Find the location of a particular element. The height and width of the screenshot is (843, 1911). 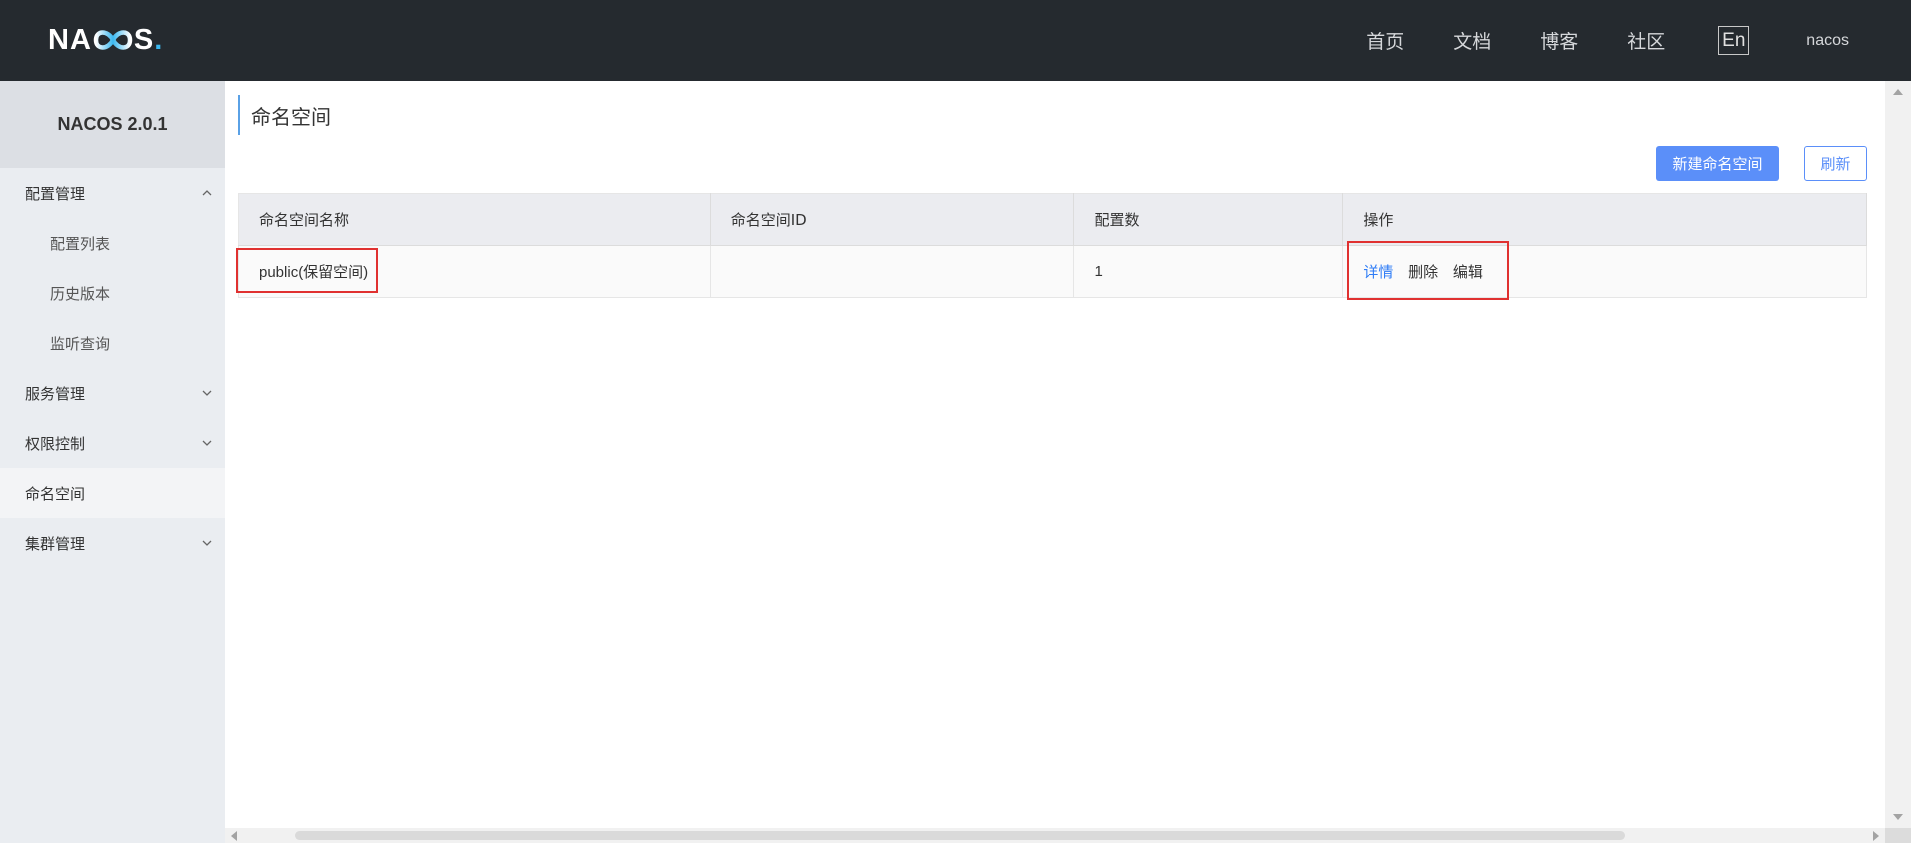

refresh-button: 刷新 is located at coordinates (1835, 163).